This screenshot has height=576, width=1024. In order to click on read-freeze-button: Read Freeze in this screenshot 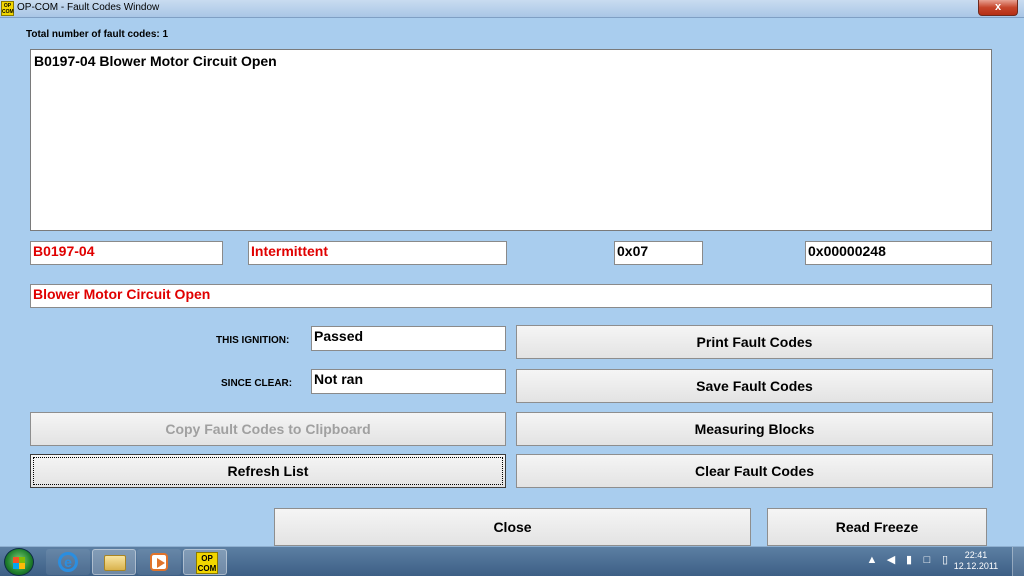, I will do `click(877, 527)`.